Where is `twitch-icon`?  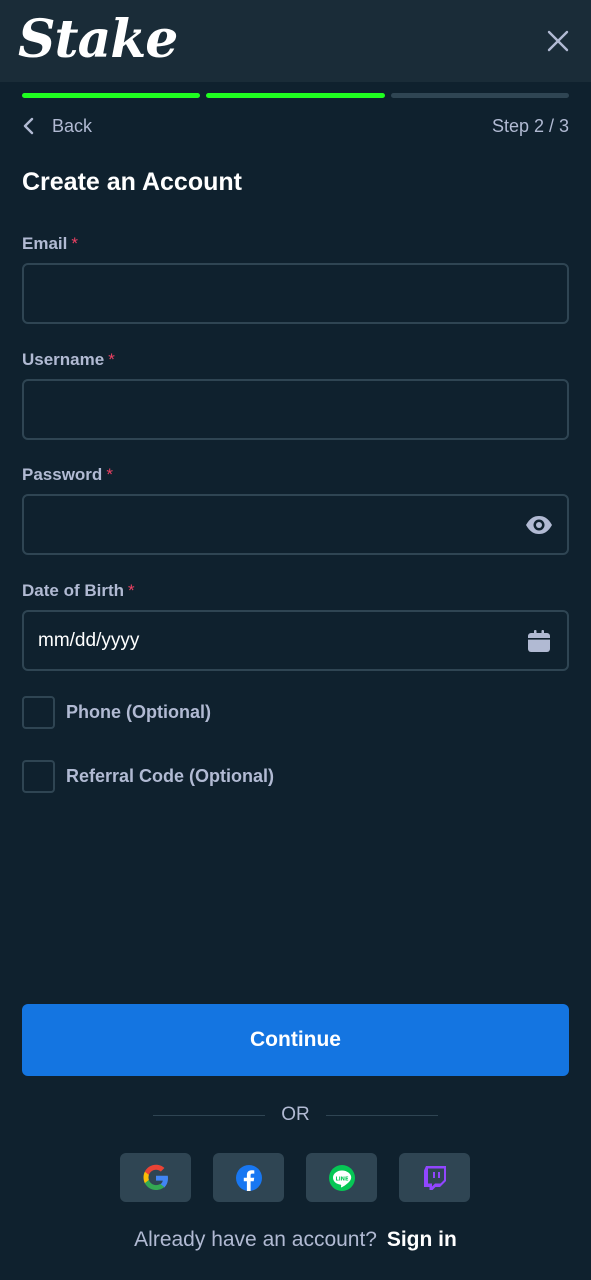
twitch-icon is located at coordinates (434, 1177).